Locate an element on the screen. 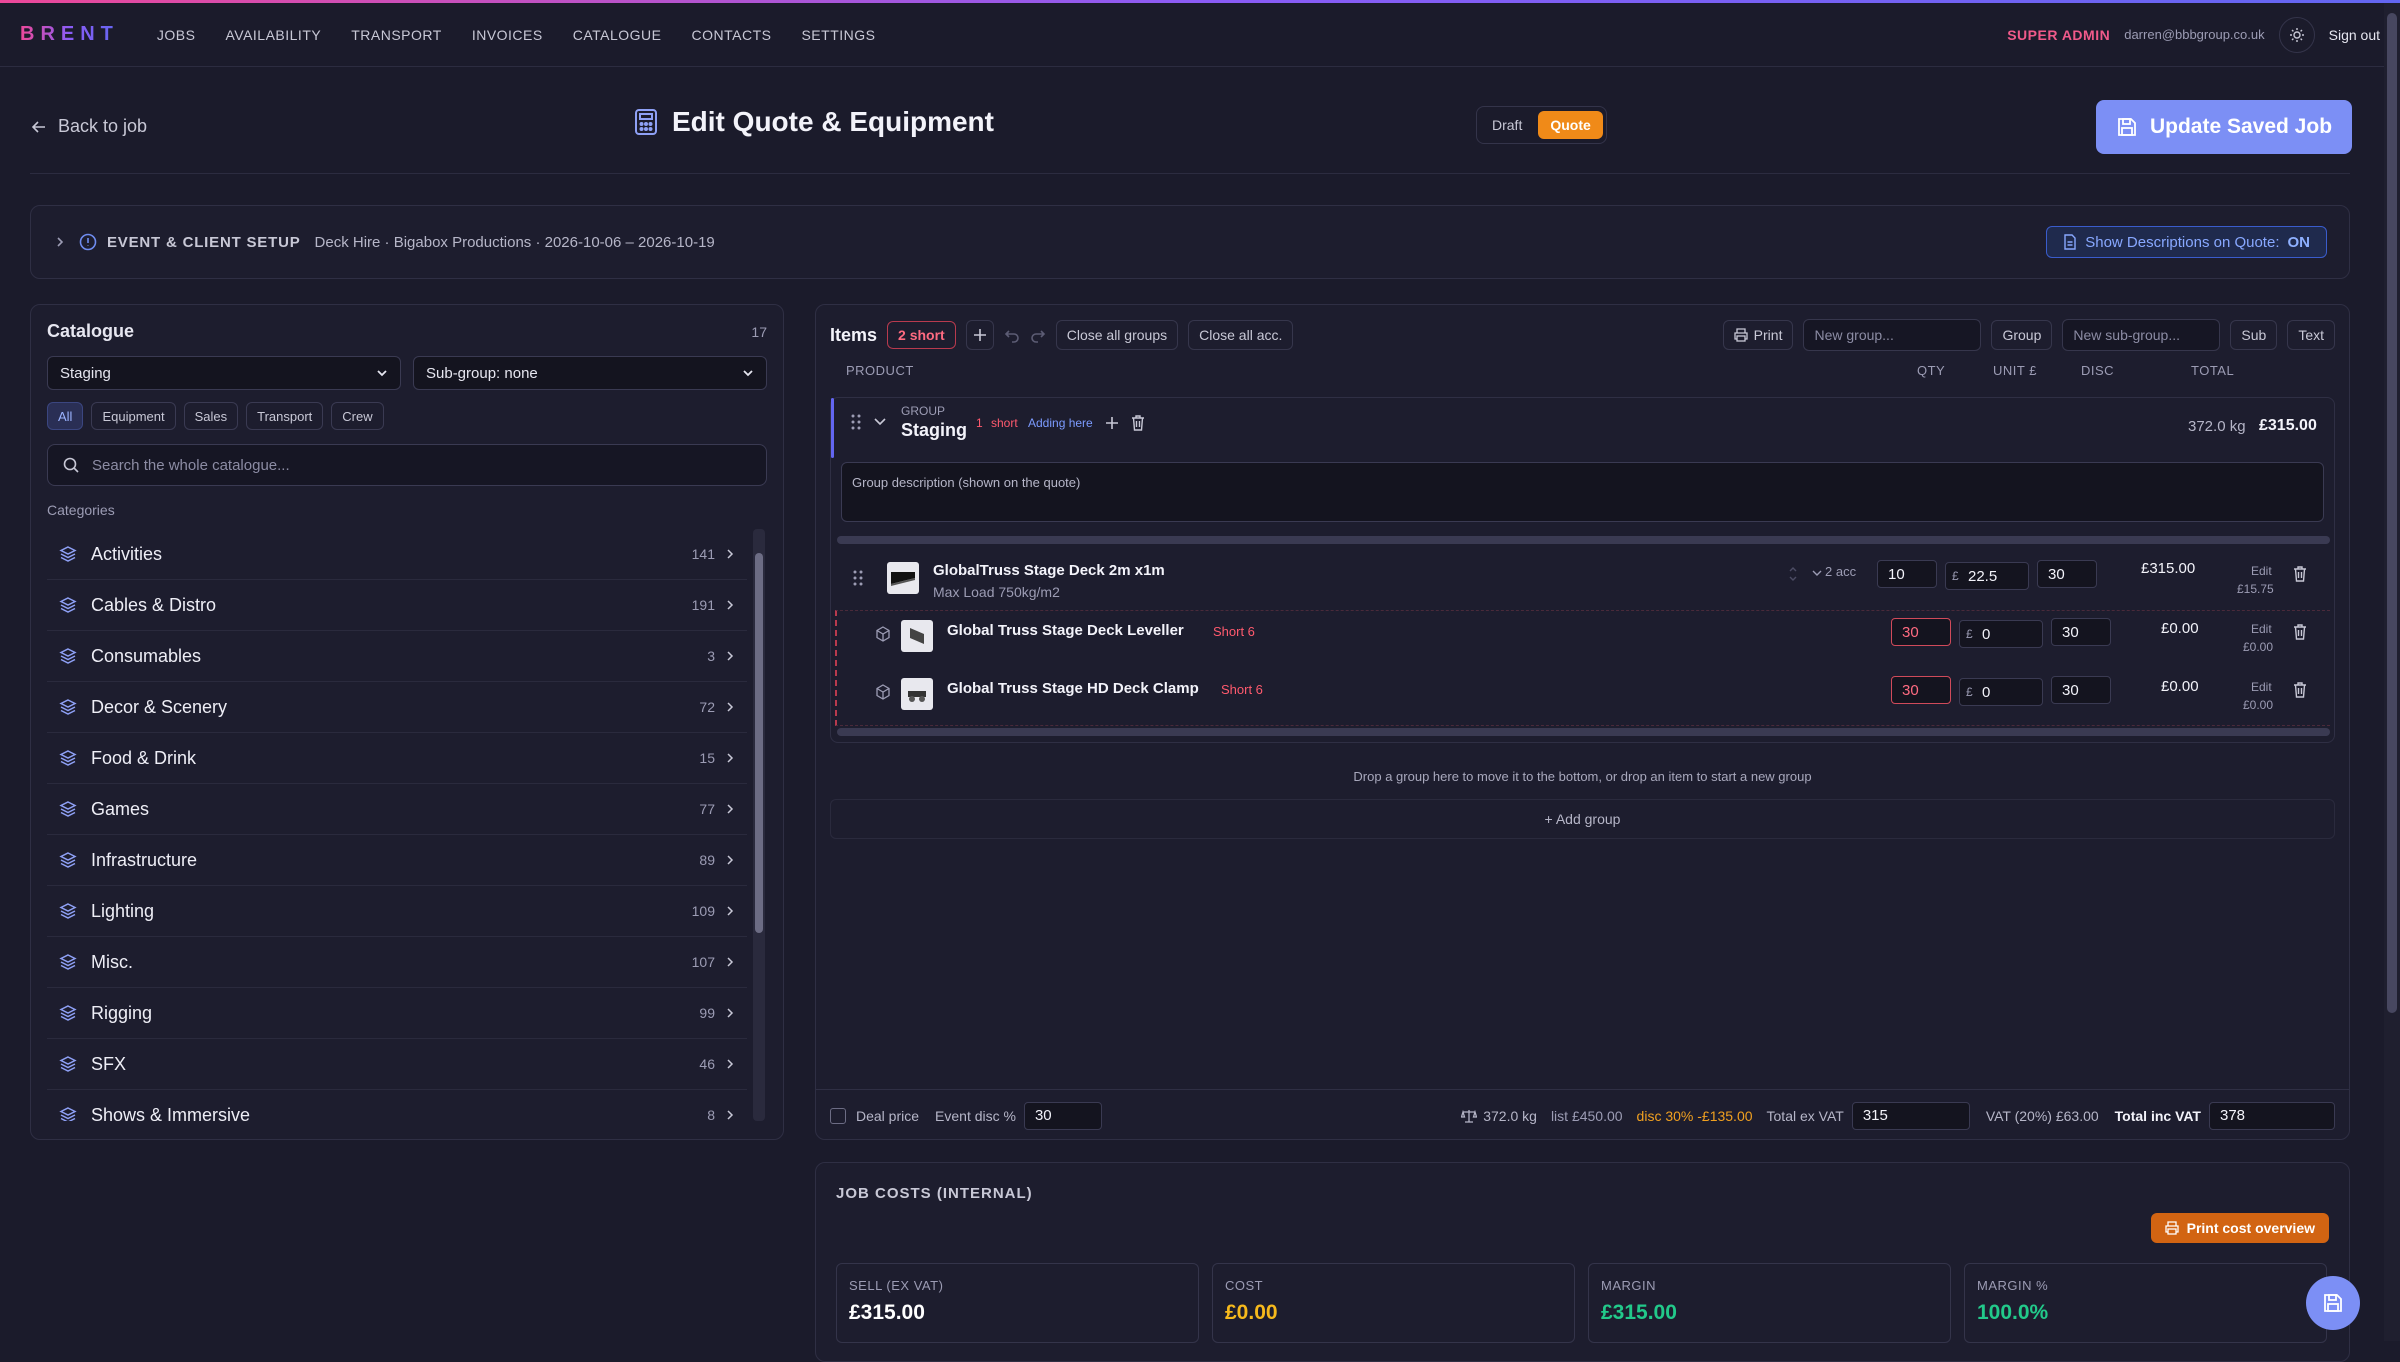 The image size is (2400, 1362). group-name: Staging is located at coordinates (934, 430).